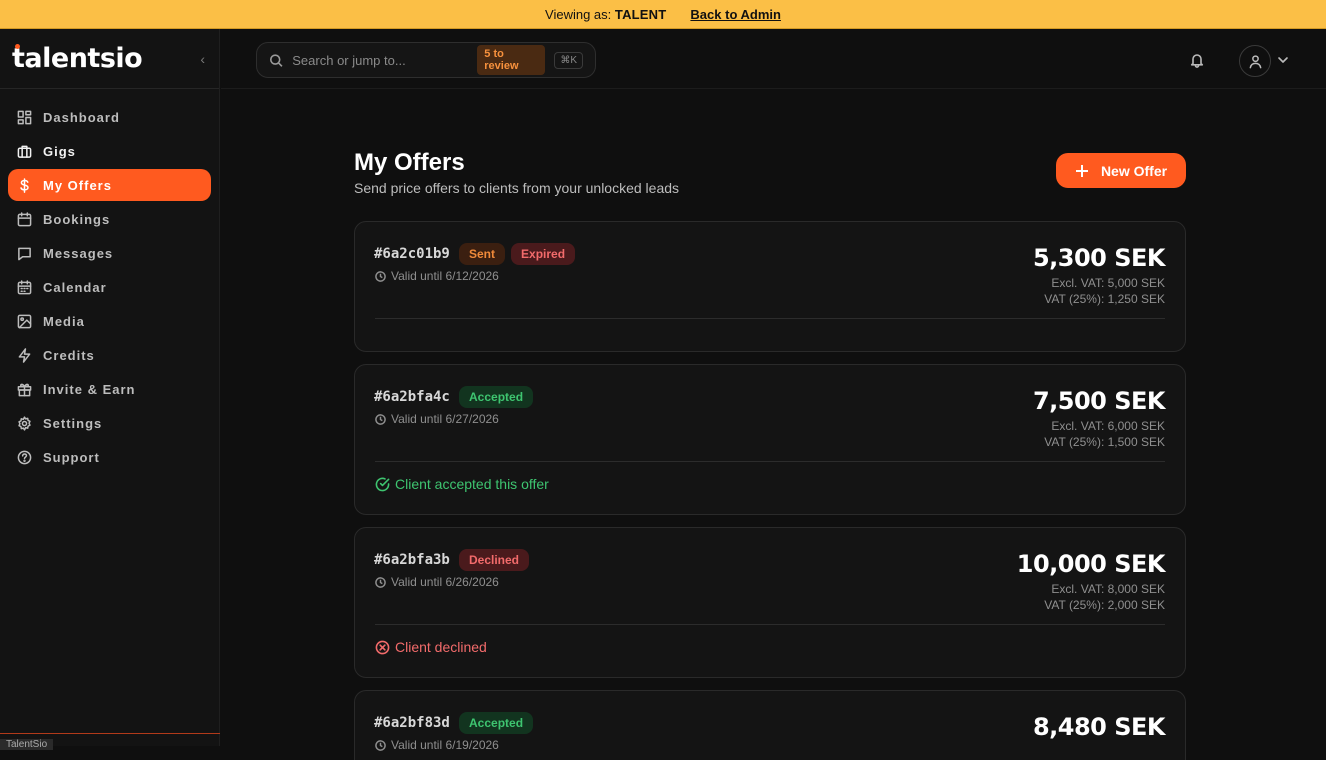 The image size is (1326, 760). Describe the element at coordinates (773, 59) in the screenshot. I see `top-bar: 5 to review ⌘K` at that location.